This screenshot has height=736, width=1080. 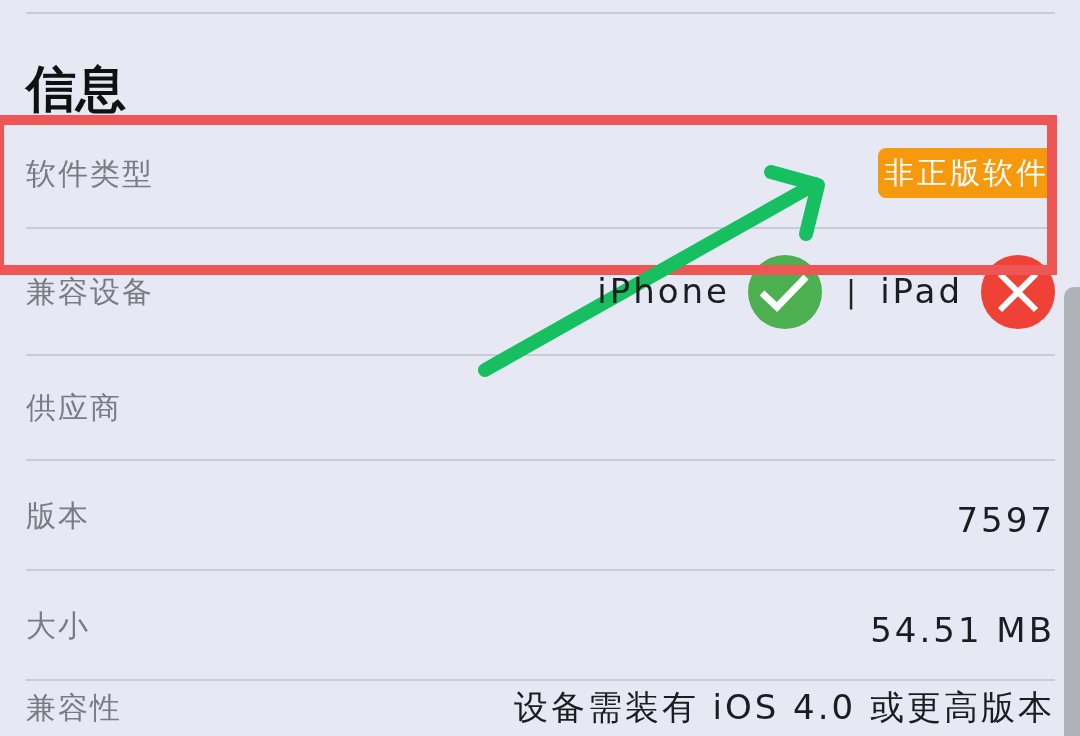 I want to click on row-label: 兼容性, so click(x=74, y=707).